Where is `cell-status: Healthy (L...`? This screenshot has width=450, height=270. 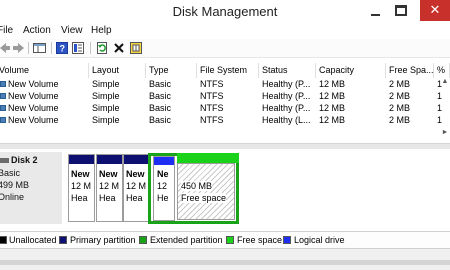 cell-status: Healthy (L... is located at coordinates (286, 120).